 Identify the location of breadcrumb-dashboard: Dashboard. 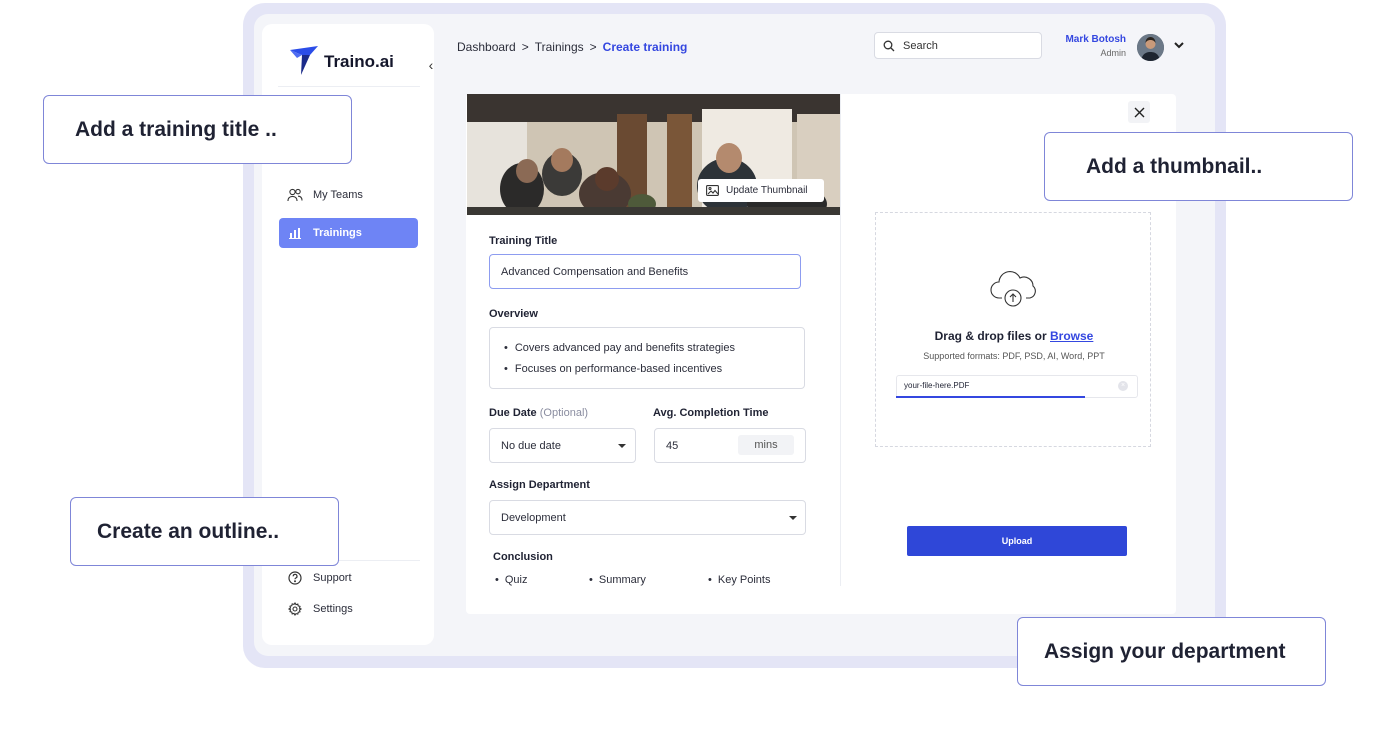
(486, 47).